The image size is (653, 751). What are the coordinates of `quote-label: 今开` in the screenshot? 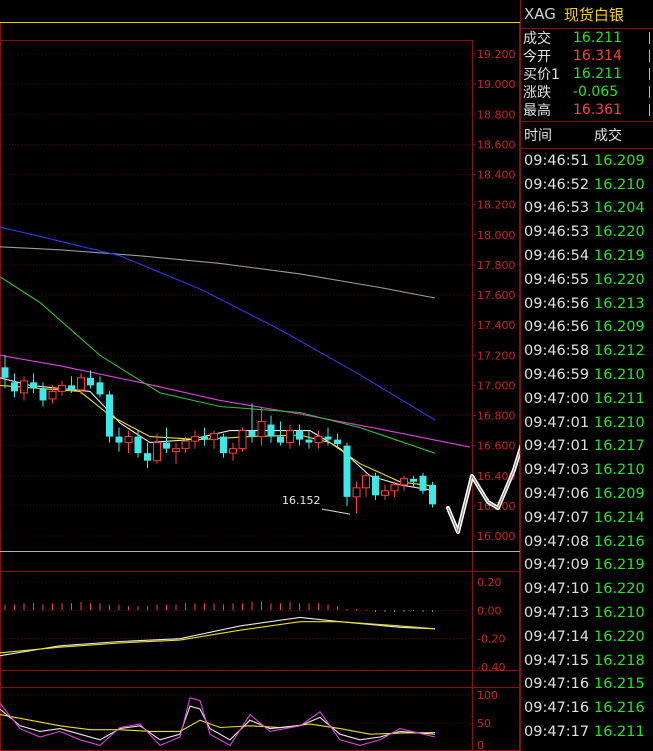 It's located at (537, 57).